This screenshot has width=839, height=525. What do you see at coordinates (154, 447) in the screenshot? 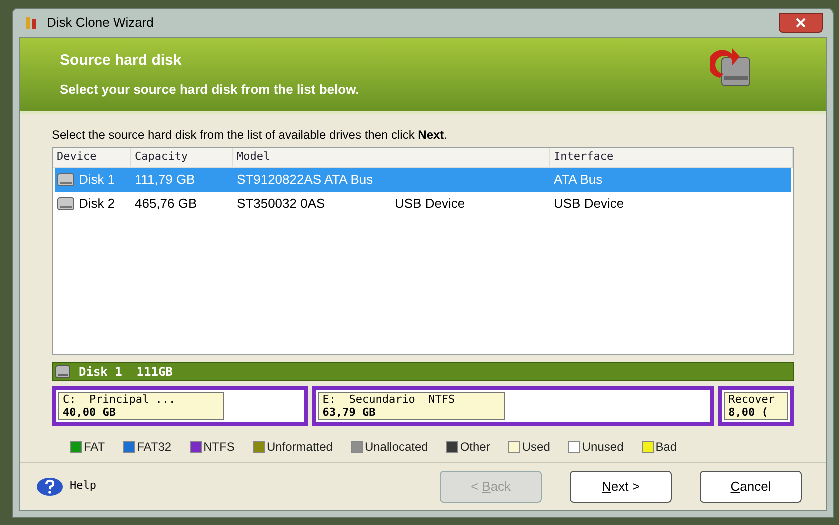
I see `legend-label: FAT32` at bounding box center [154, 447].